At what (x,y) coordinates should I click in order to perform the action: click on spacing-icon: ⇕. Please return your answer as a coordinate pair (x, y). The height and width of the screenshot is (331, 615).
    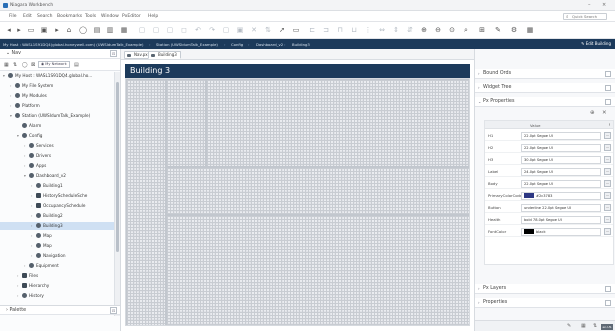
    Looking at the image, I should click on (396, 30).